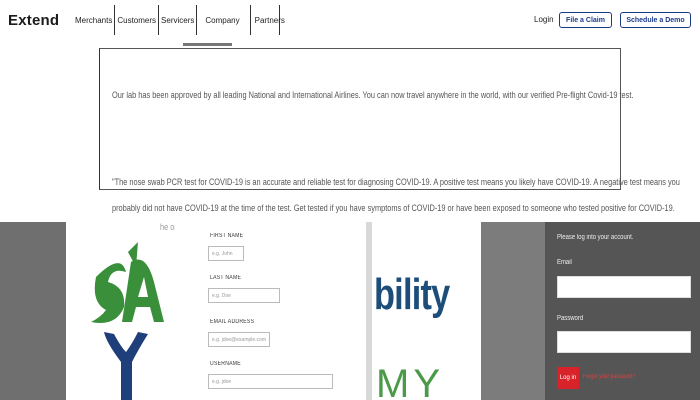  I want to click on nav-link-merchants: Merchants, so click(94, 20).